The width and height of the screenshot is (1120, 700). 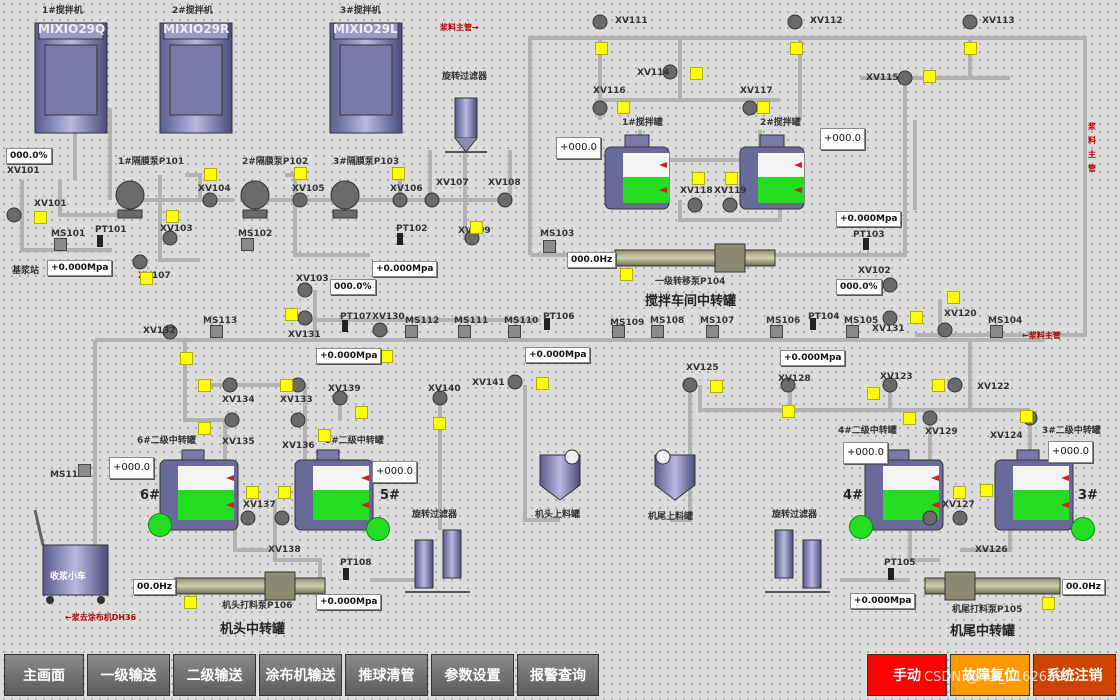 What do you see at coordinates (62, 11) in the screenshot?
I see `mixer-1-title: 1#搅拌机` at bounding box center [62, 11].